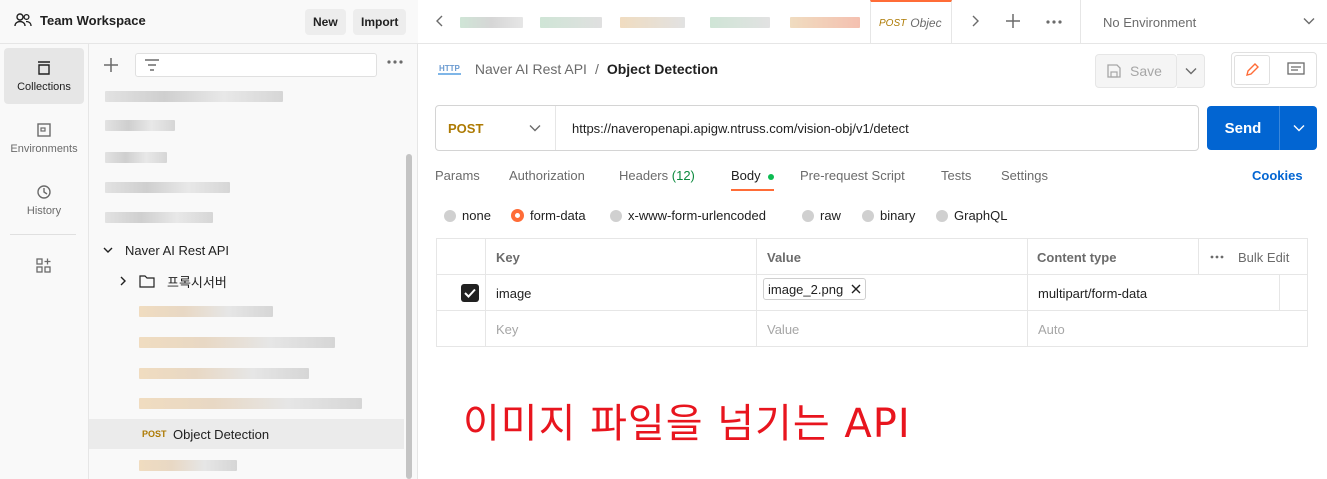  I want to click on radio-form-data: form-data, so click(548, 215).